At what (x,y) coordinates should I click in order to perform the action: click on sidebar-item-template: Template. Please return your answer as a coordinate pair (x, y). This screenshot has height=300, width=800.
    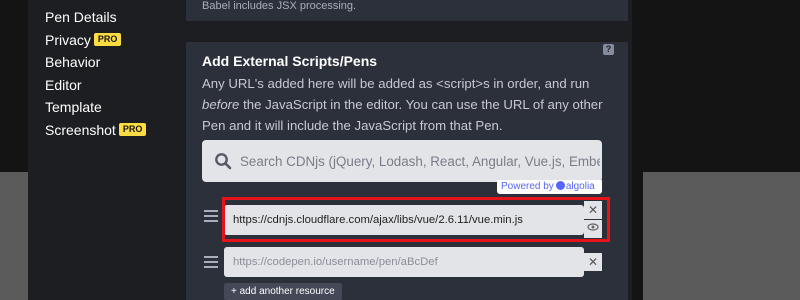
    Looking at the image, I should click on (115, 107).